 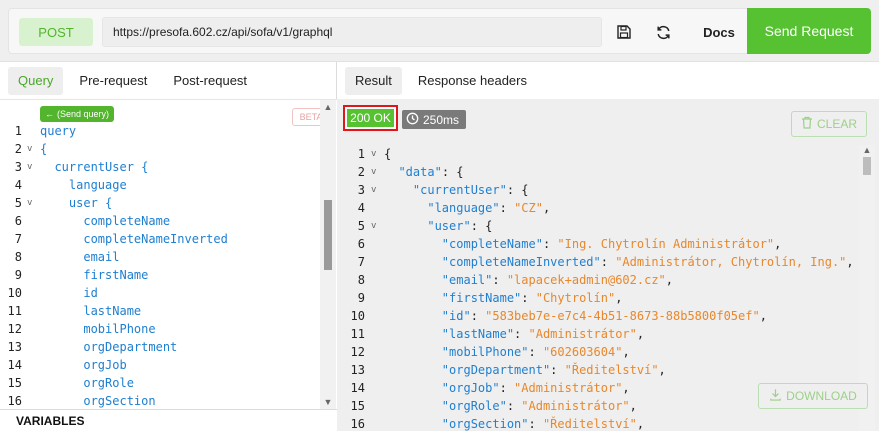 What do you see at coordinates (160, 293) in the screenshot?
I see `code-line: 10 id` at bounding box center [160, 293].